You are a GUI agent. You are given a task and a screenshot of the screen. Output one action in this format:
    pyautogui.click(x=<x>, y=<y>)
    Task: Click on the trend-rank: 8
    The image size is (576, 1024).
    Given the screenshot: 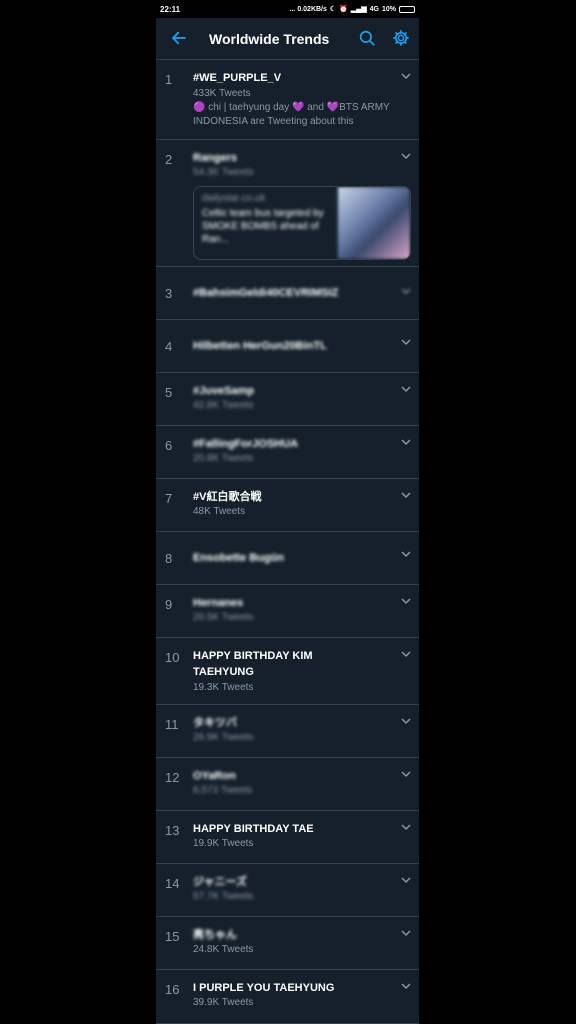 What is the action you would take?
    pyautogui.click(x=169, y=558)
    